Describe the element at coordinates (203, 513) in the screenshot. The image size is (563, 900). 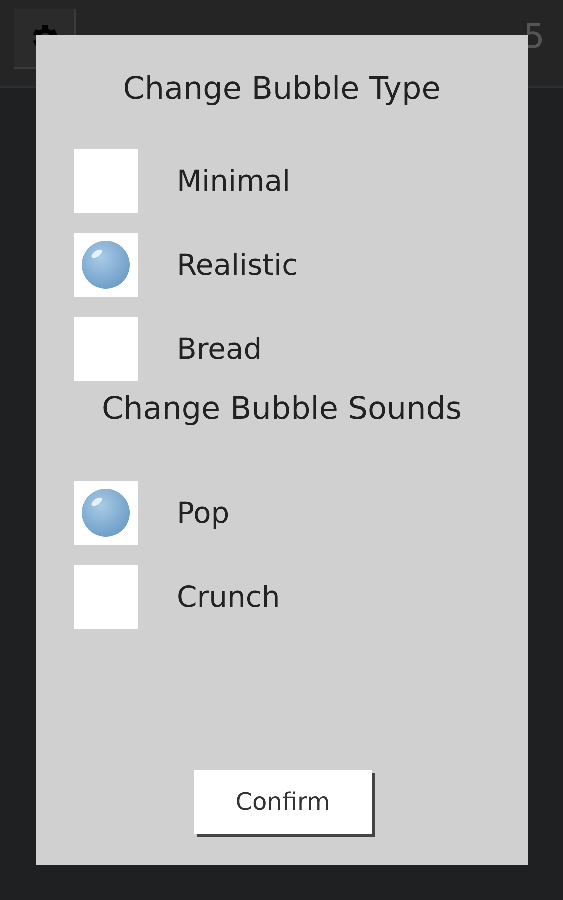
I see `option-label: Pop` at that location.